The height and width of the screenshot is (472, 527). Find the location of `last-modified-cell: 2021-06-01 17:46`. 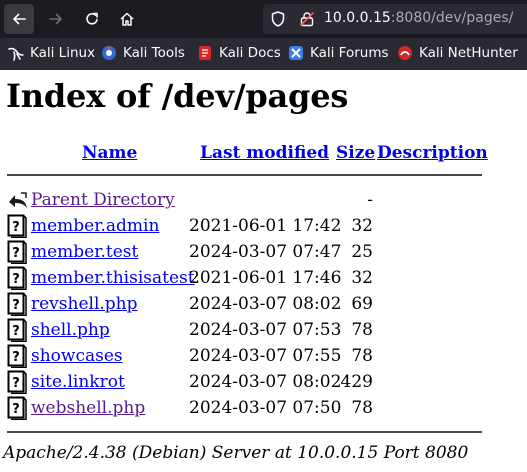

last-modified-cell: 2021-06-01 17:46 is located at coordinates (265, 278).